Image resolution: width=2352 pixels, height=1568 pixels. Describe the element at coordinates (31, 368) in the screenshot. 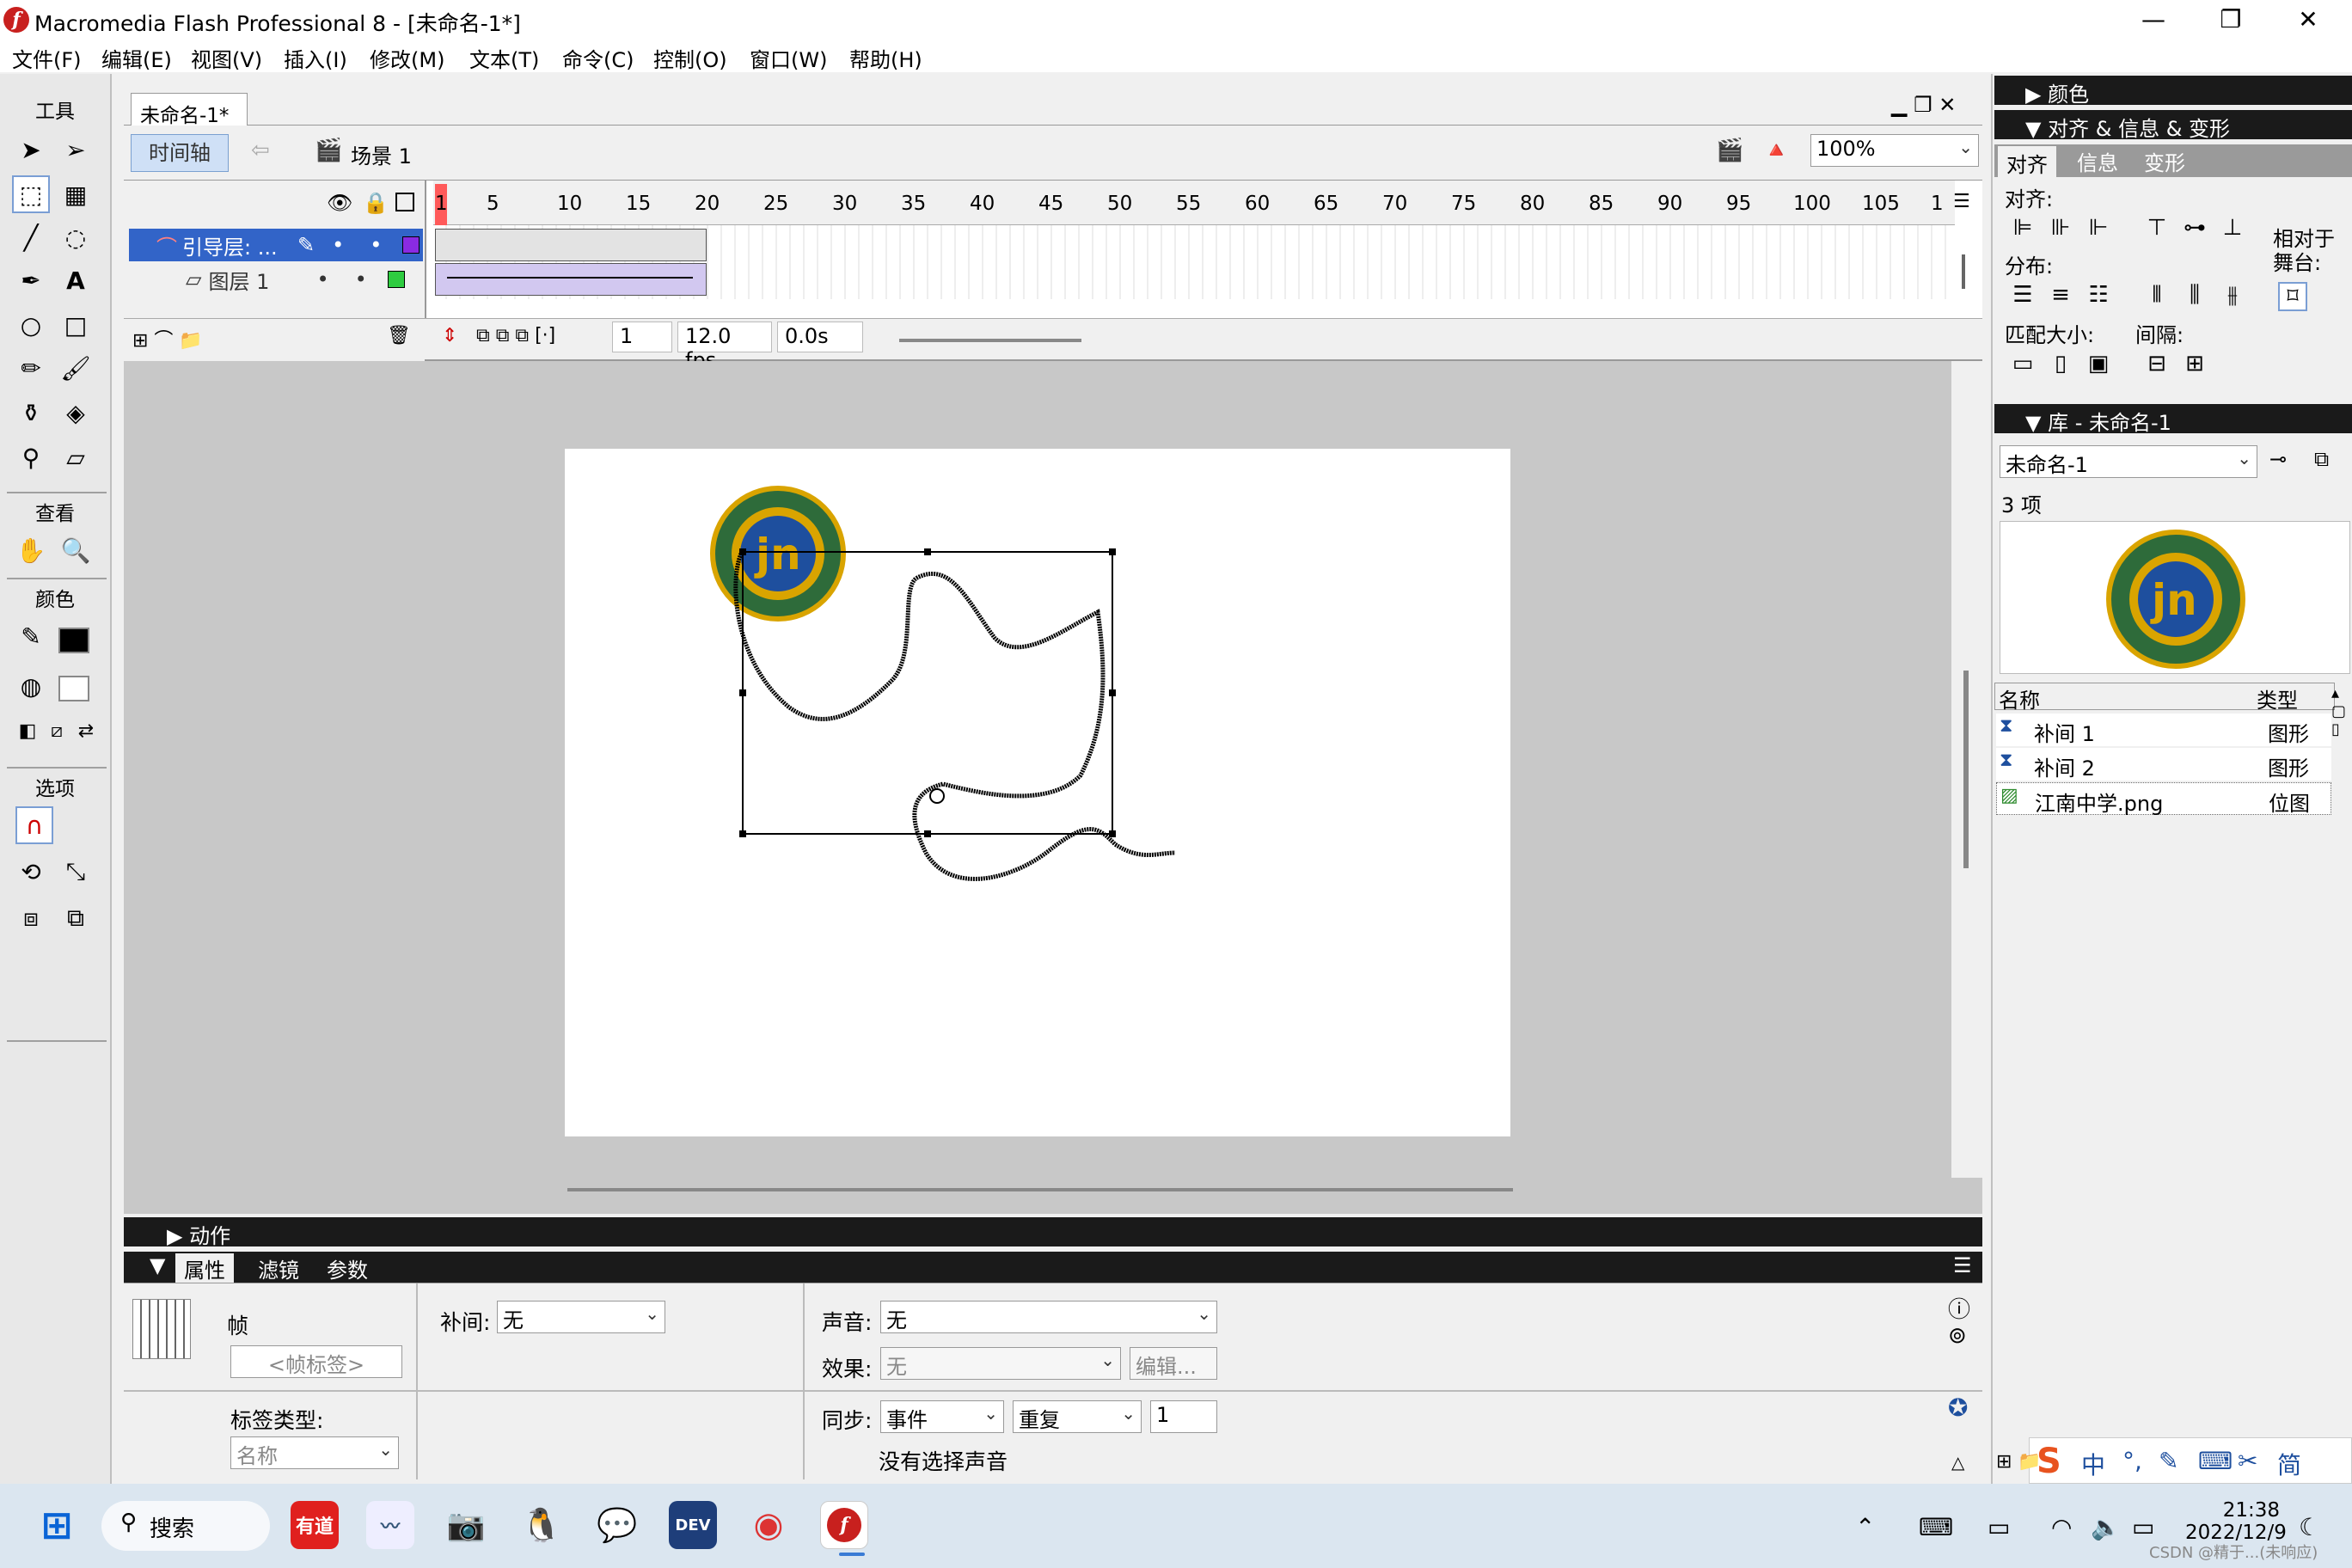

I see `pencil-tool-icon: ✏` at that location.